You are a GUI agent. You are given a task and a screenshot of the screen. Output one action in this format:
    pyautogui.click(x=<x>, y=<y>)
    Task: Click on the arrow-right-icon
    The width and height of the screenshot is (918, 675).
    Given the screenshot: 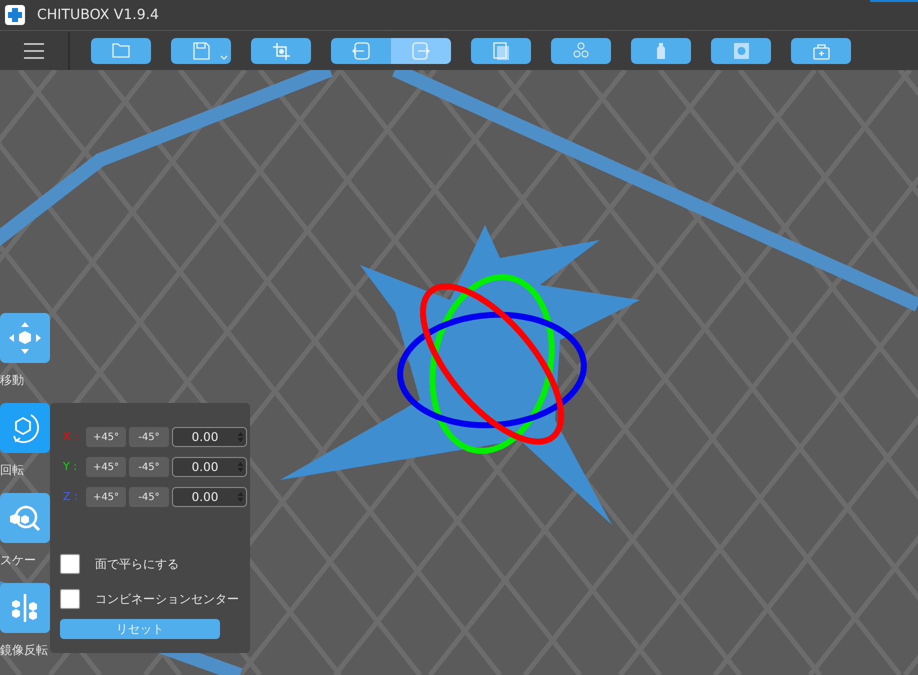 What is the action you would take?
    pyautogui.click(x=421, y=51)
    